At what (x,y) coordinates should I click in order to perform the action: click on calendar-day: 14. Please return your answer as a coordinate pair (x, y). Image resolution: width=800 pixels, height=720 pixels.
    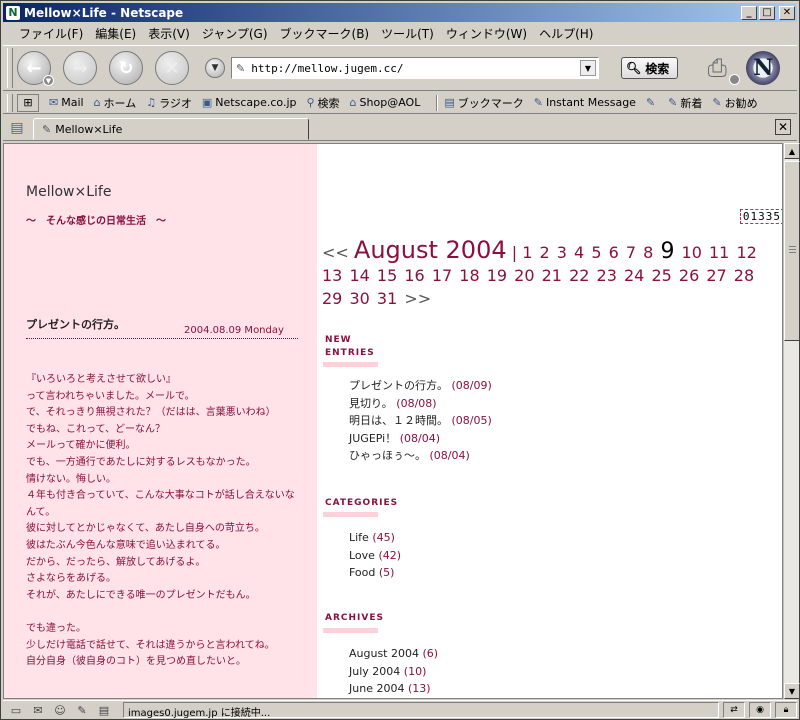
    Looking at the image, I should click on (359, 275).